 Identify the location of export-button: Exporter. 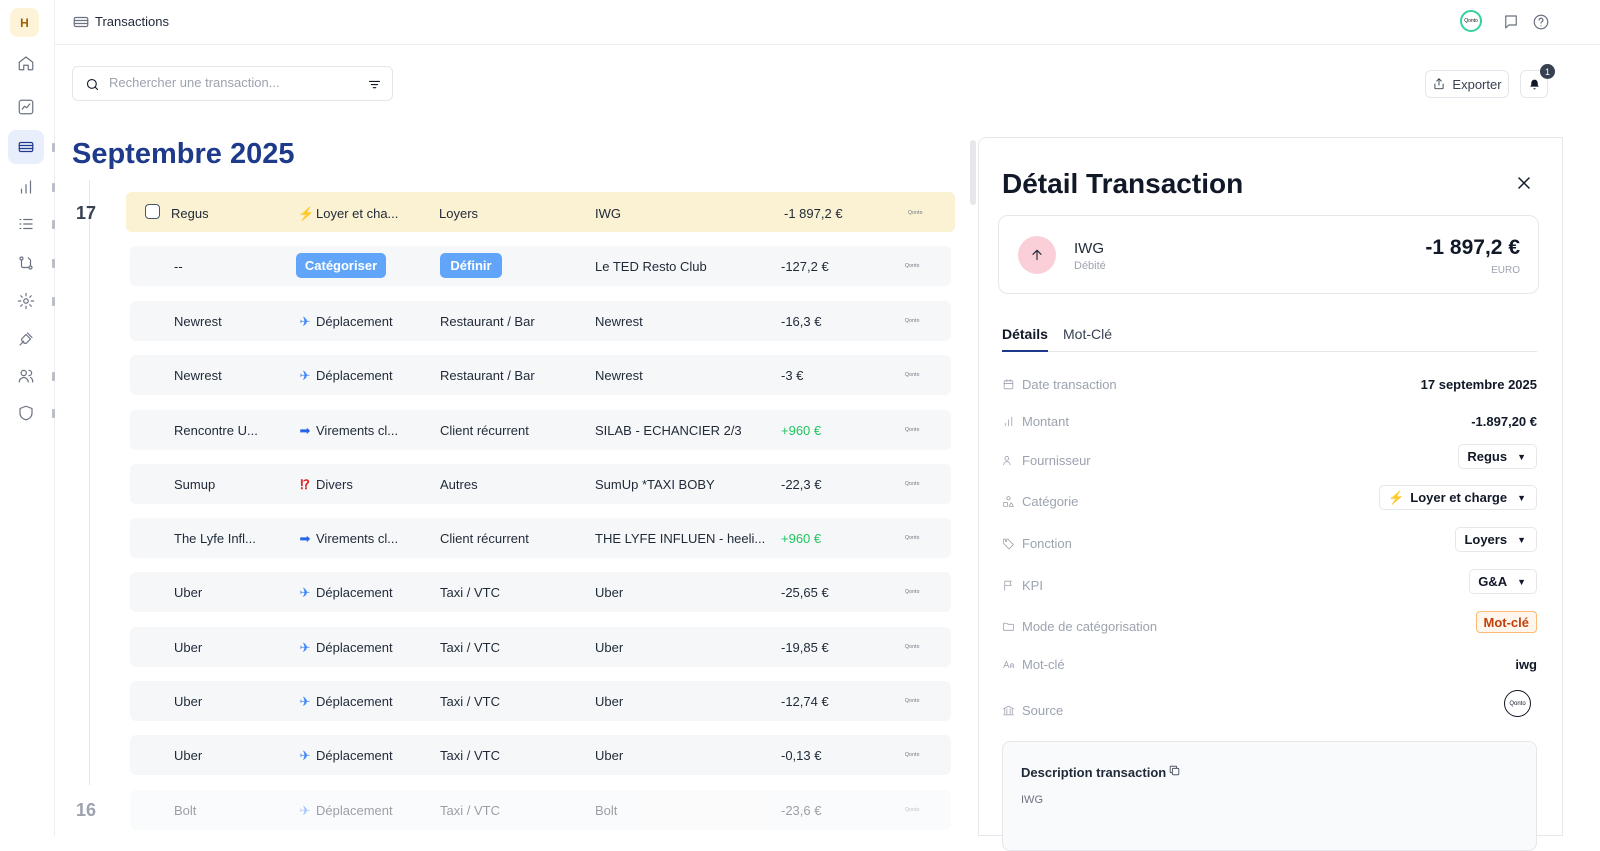
(1467, 84).